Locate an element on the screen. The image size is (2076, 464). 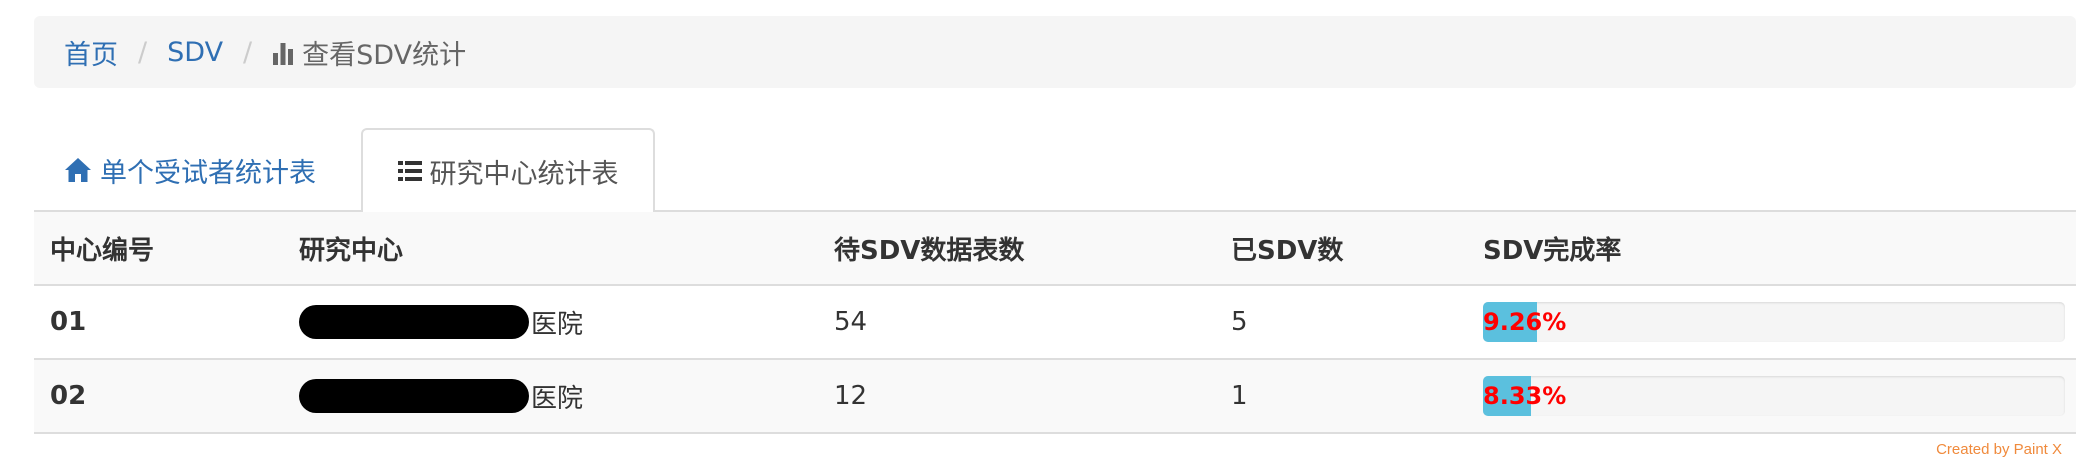
breadcrumb-home-link: 首页 is located at coordinates (91, 52).